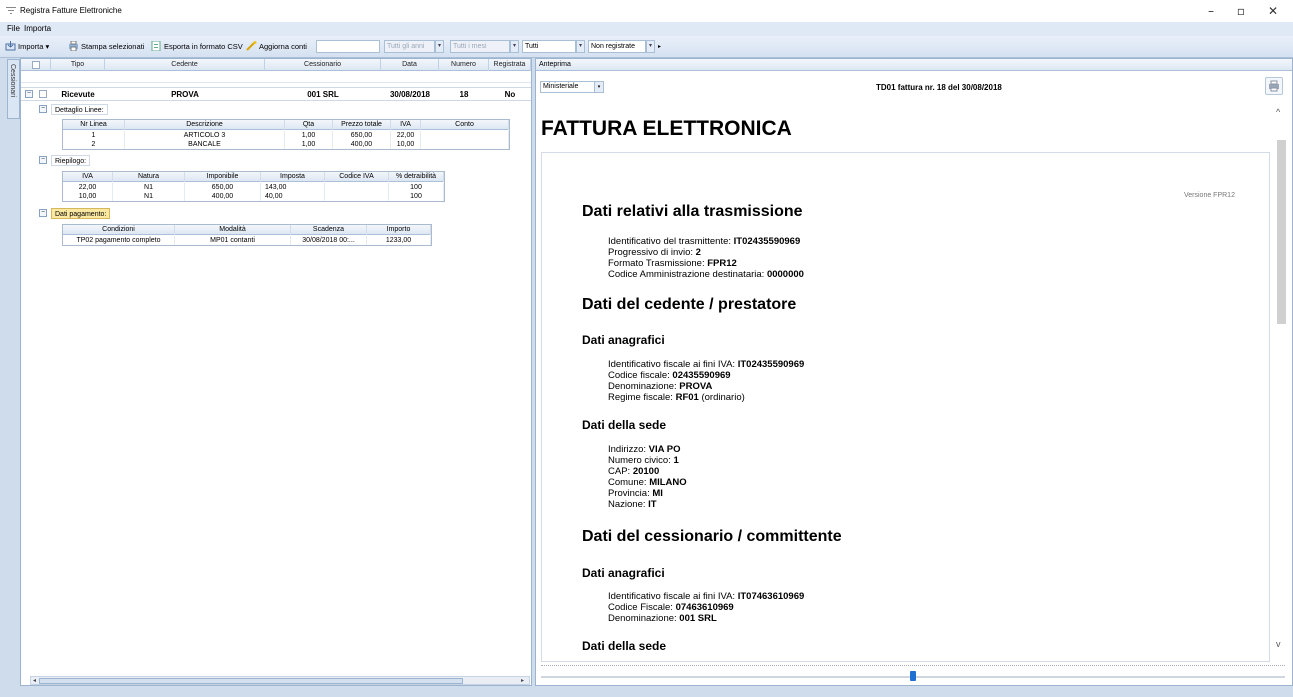 The image size is (1293, 697). Describe the element at coordinates (37, 28) in the screenshot. I see `menu-importa: Importa` at that location.